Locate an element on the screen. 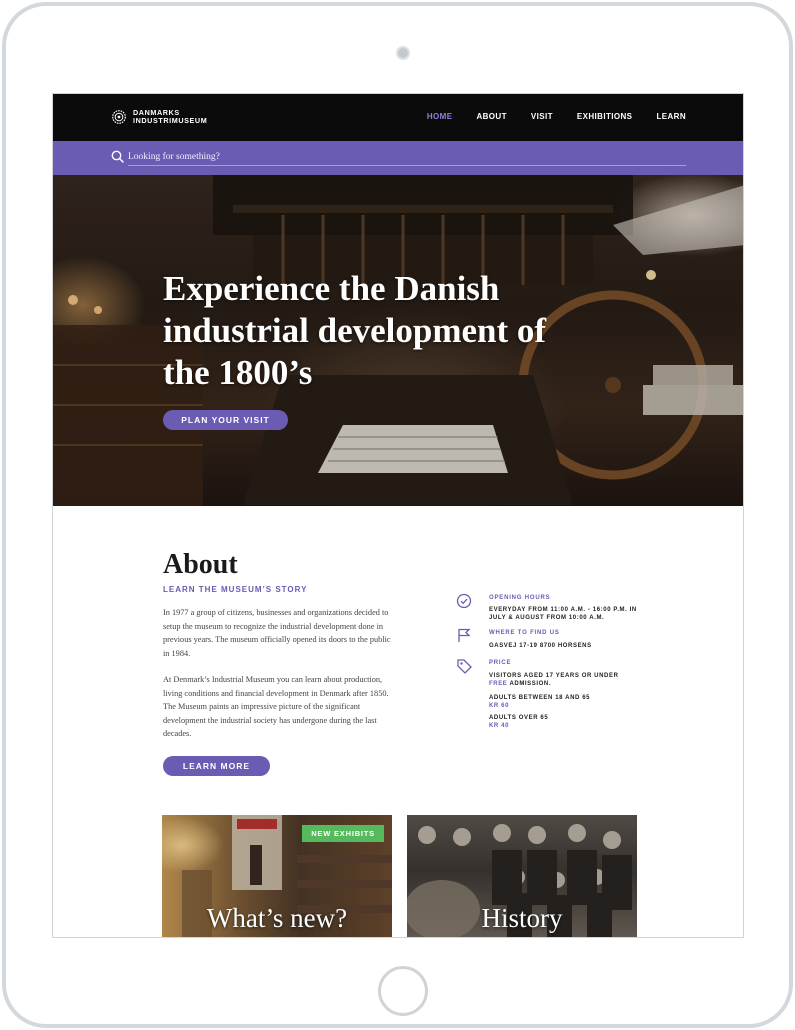  price-tag-icon is located at coordinates (464, 666).